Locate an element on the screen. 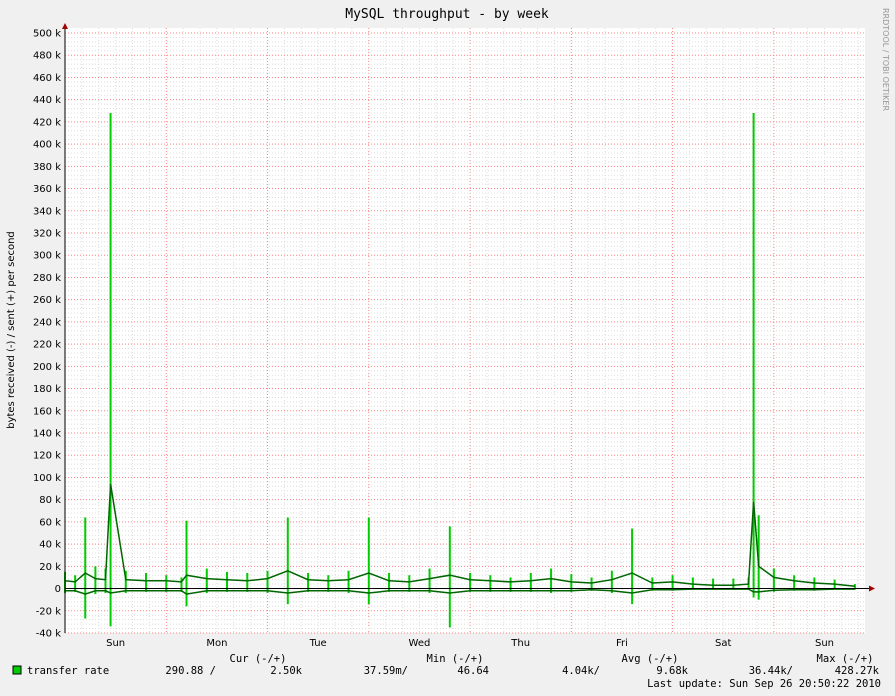  legend-avg-received: 4.04k/ is located at coordinates (581, 671).